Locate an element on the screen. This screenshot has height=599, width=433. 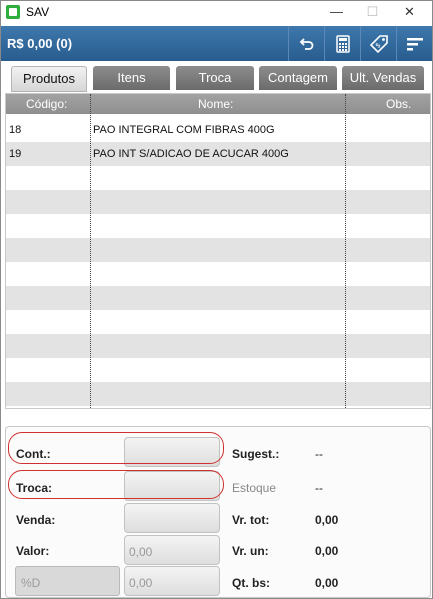
troca-highlight is located at coordinates (116, 484).